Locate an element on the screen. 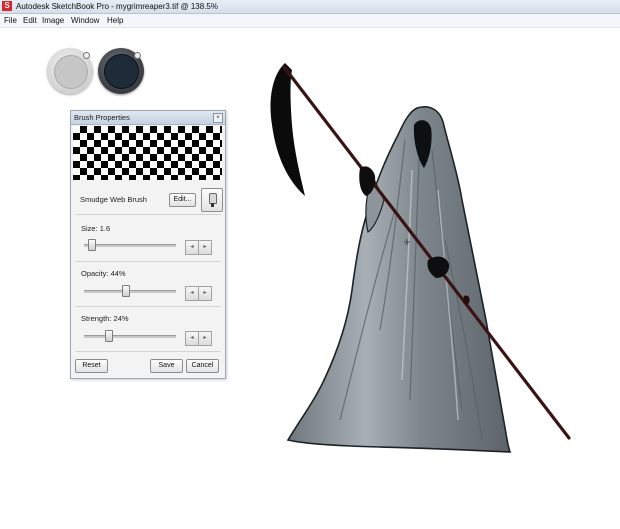 The height and width of the screenshot is (529, 620). opacity-increase-button: ▸ is located at coordinates (205, 293).